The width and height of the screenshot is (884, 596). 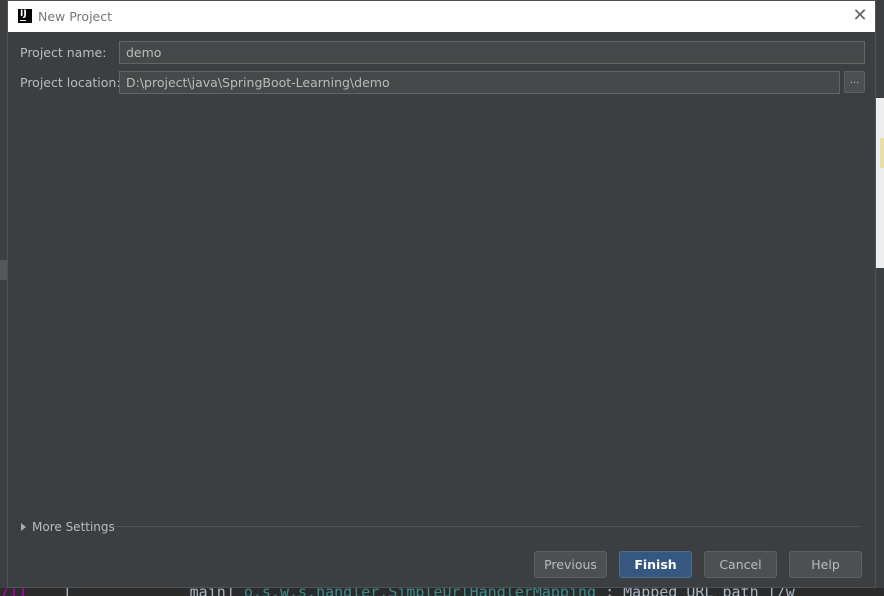 What do you see at coordinates (880, 183) in the screenshot?
I see `ide-right-light-area` at bounding box center [880, 183].